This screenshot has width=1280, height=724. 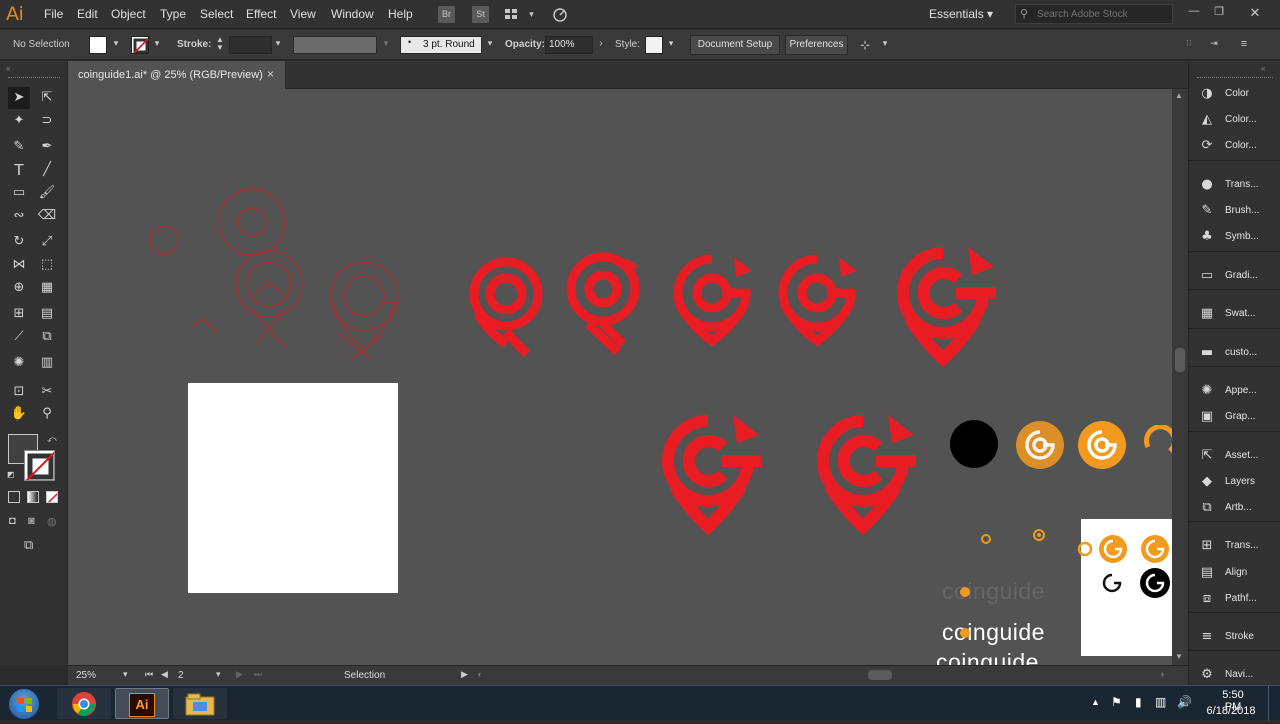 I want to click on menu-window: Window, so click(x=352, y=14).